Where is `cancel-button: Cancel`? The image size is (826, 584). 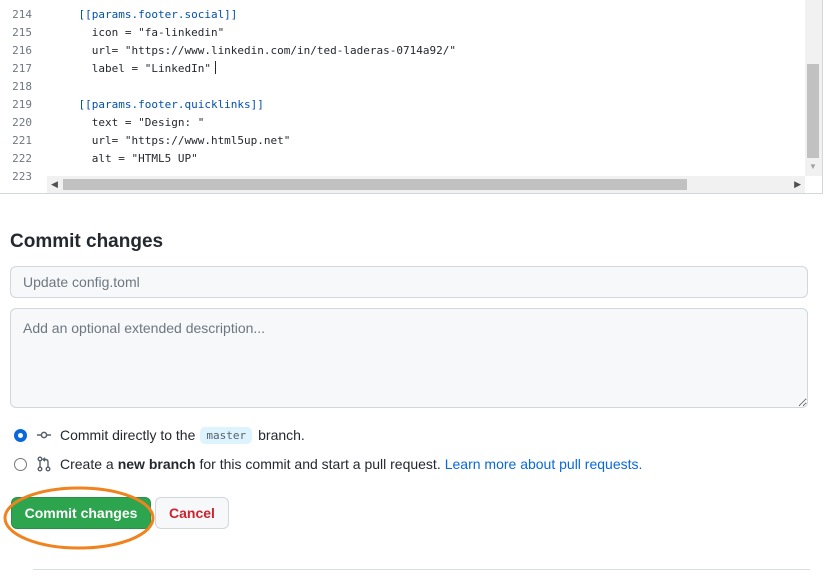 cancel-button: Cancel is located at coordinates (192, 513).